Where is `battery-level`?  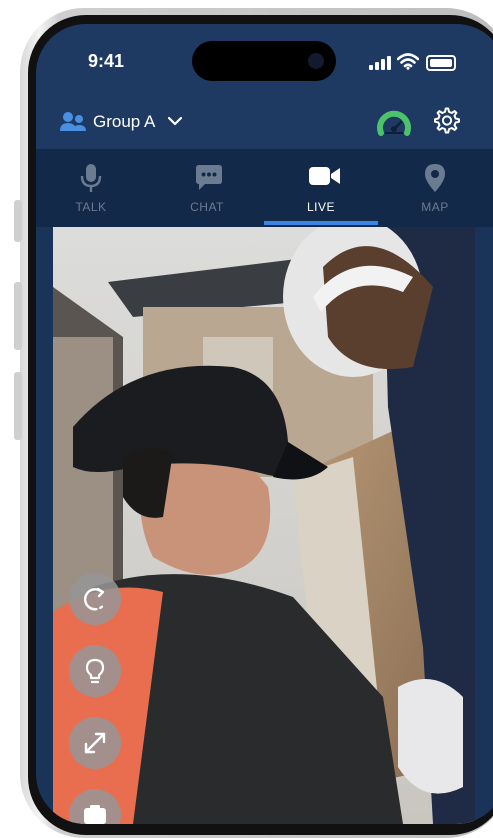 battery-level is located at coordinates (441, 63).